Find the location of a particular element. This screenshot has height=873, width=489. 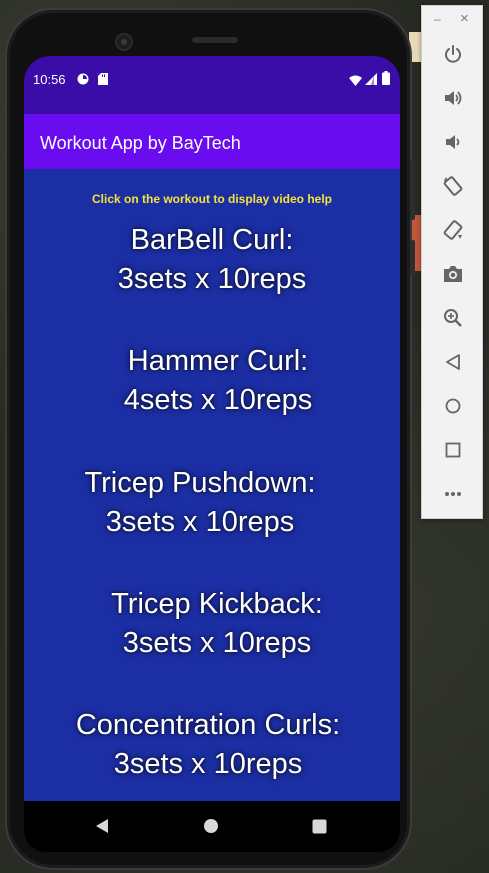

volume-down-icon is located at coordinates (453, 142).